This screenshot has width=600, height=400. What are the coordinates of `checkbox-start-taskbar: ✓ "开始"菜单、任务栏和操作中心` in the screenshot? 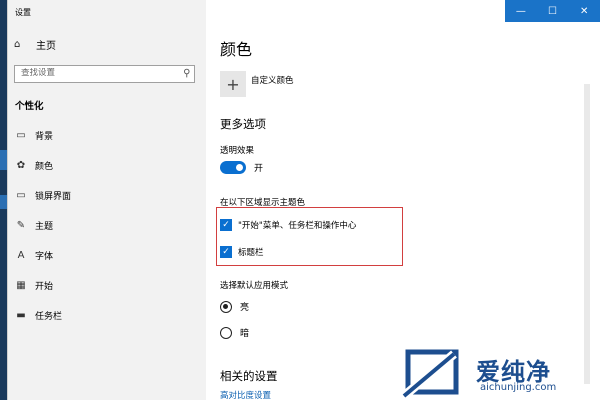 It's located at (288, 225).